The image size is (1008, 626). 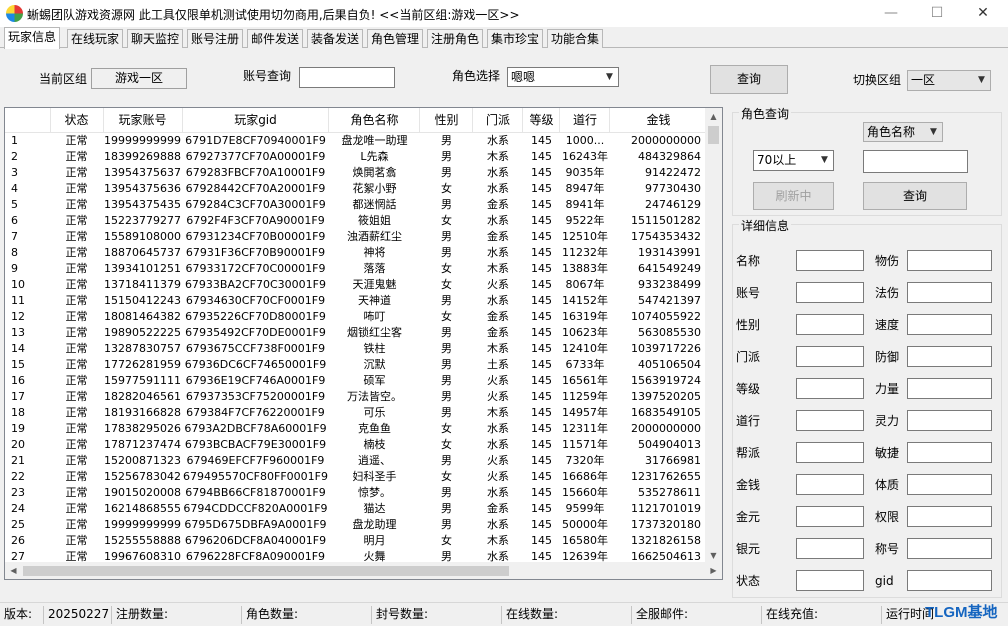 I want to click on scroll-right-icon: ▶, so click(x=713, y=570).